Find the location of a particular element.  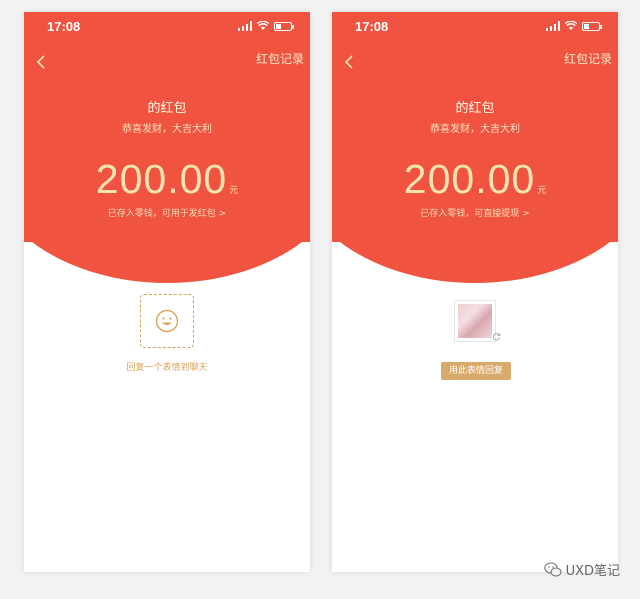

wechat-icon is located at coordinates (552, 569).